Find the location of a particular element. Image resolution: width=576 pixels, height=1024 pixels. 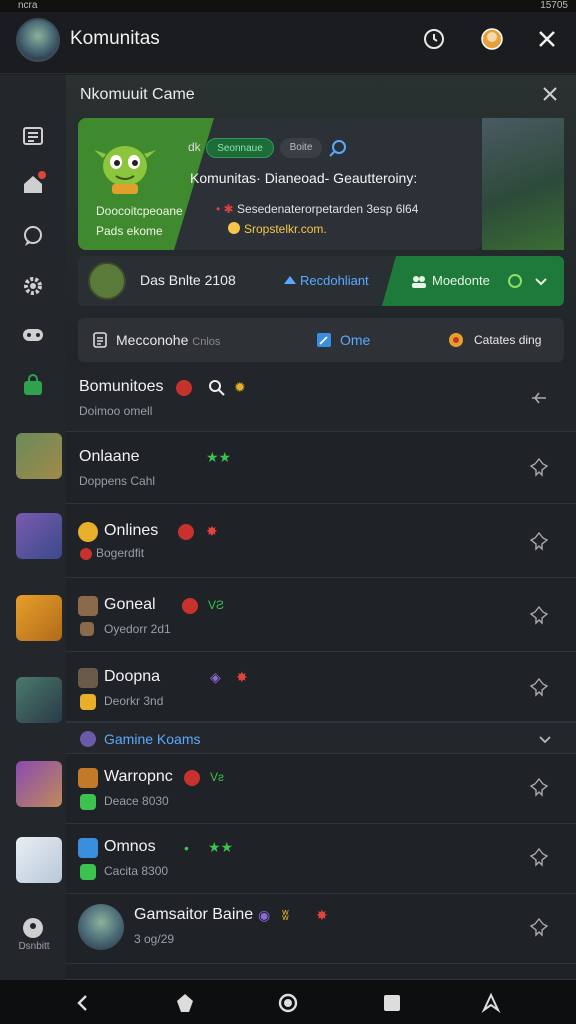

row-title: Omnos is located at coordinates (130, 846).